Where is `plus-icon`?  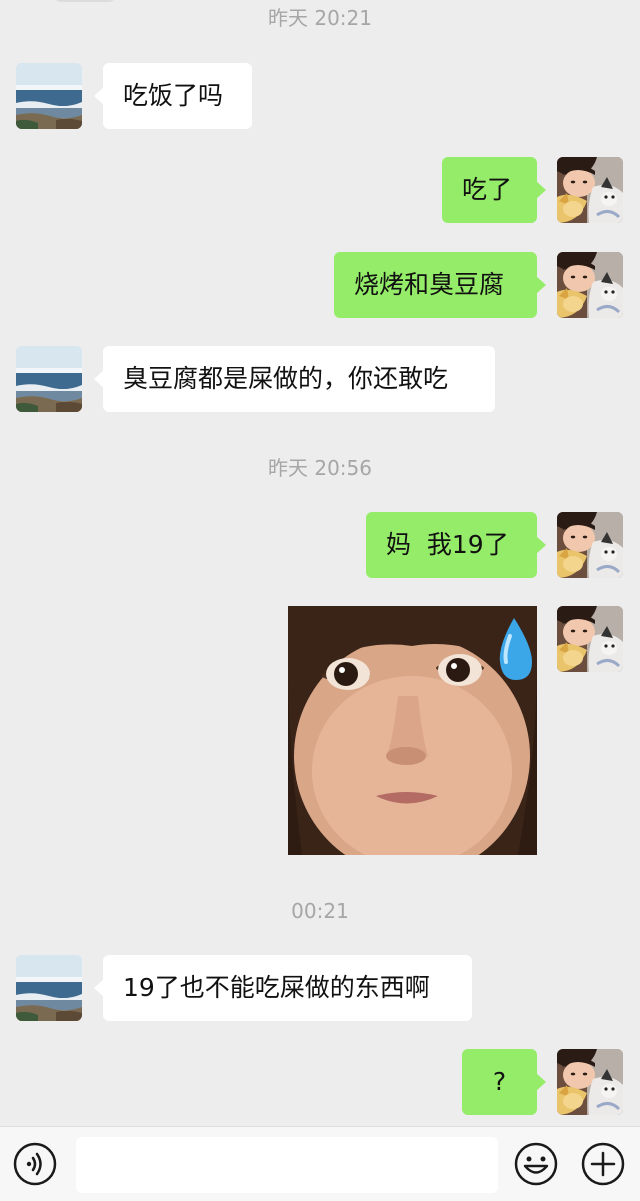
plus-icon is located at coordinates (603, 1164).